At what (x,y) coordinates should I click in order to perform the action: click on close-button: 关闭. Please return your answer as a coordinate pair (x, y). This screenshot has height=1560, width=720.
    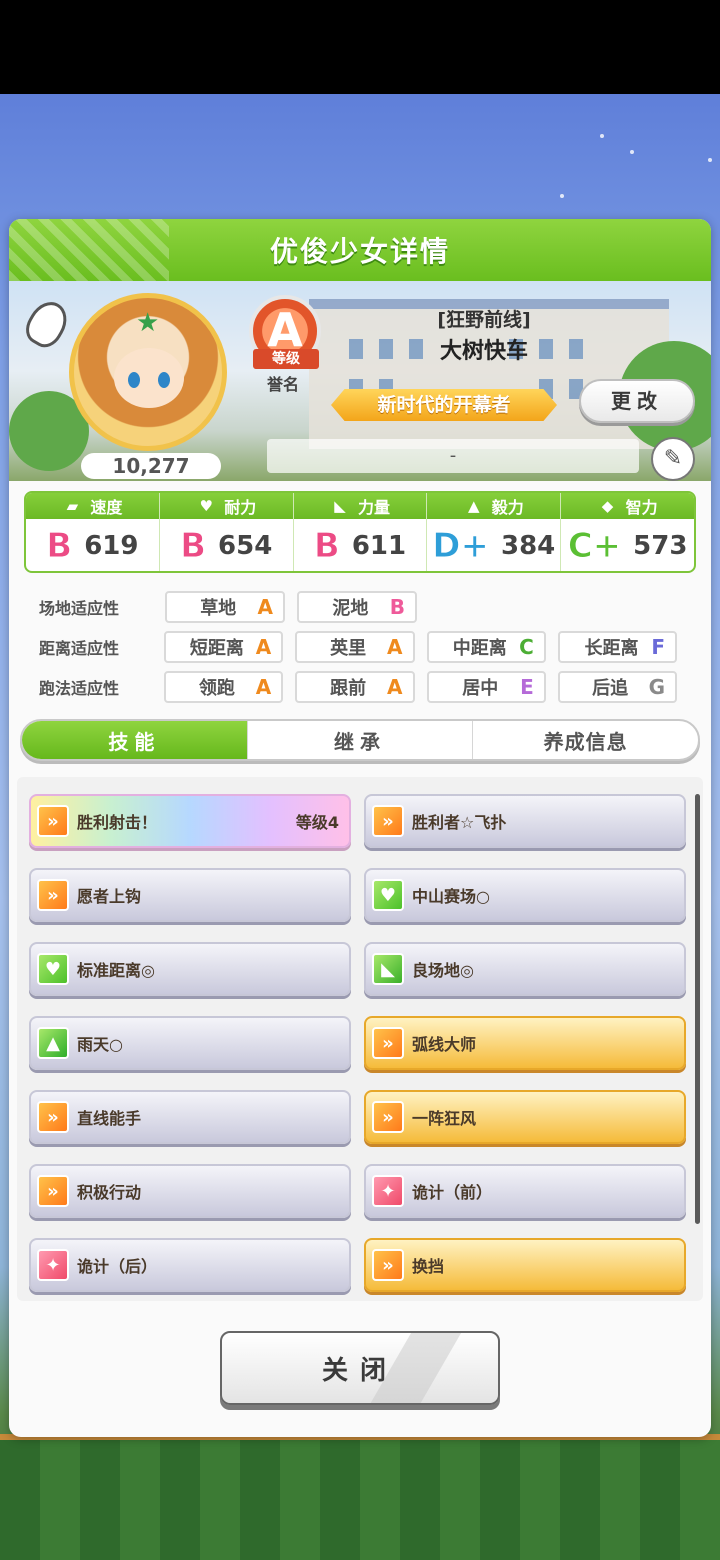
    Looking at the image, I should click on (360, 1368).